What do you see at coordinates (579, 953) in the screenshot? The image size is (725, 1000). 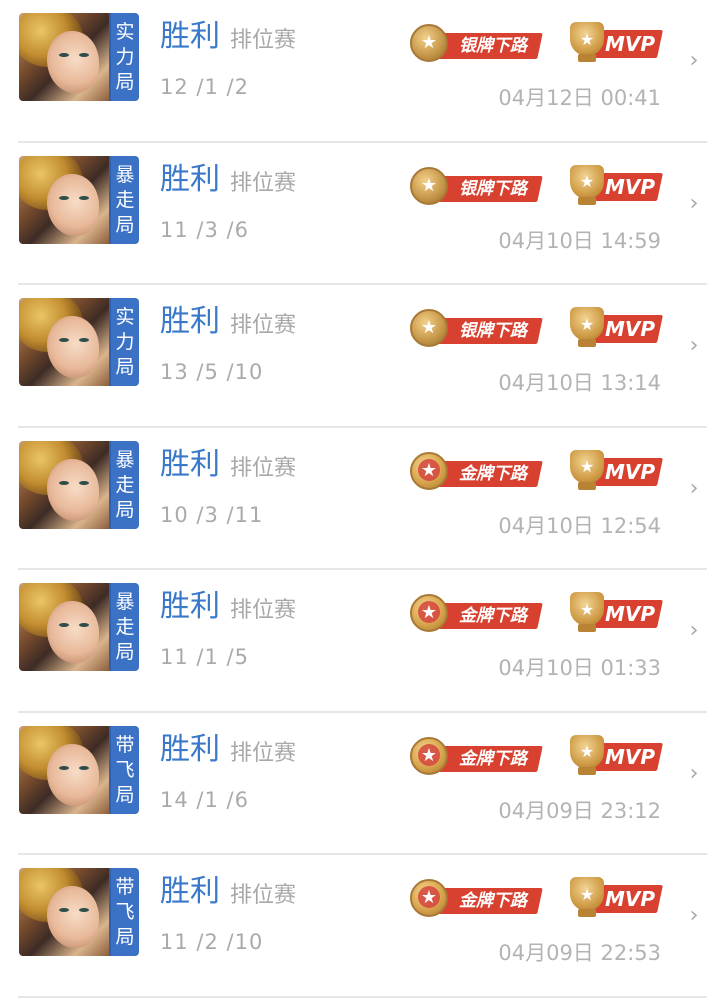 I see `match-time: 04月09日 22:53` at bounding box center [579, 953].